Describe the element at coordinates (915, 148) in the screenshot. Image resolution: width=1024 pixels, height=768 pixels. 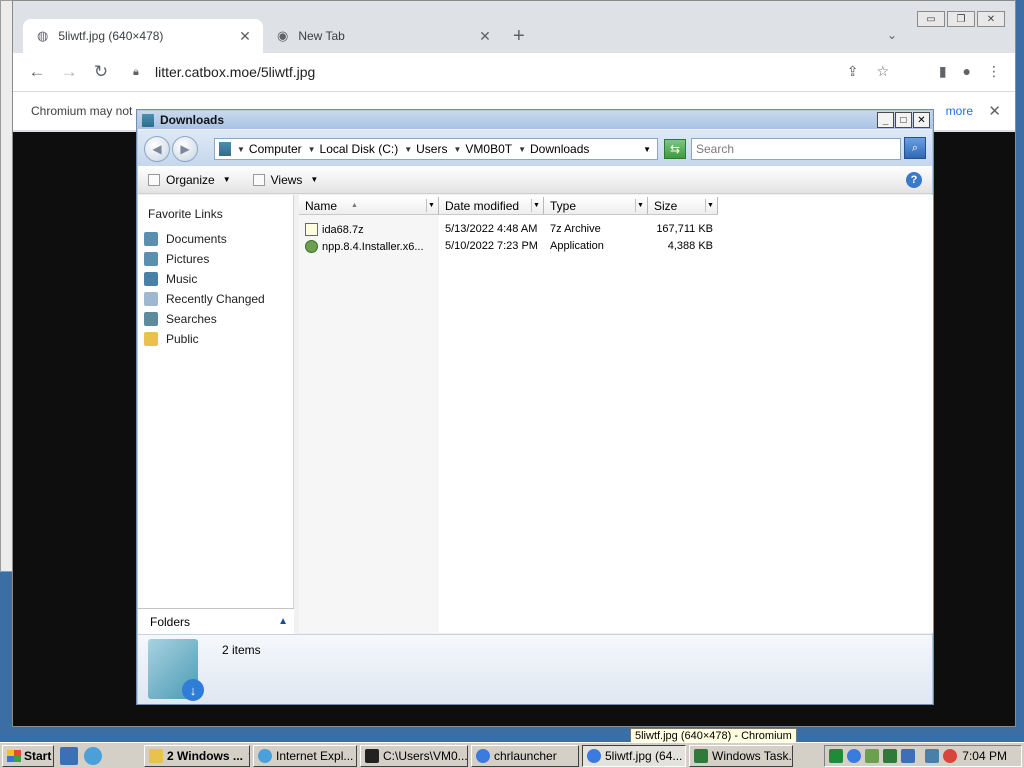
I see `search-icon: ⌕` at that location.